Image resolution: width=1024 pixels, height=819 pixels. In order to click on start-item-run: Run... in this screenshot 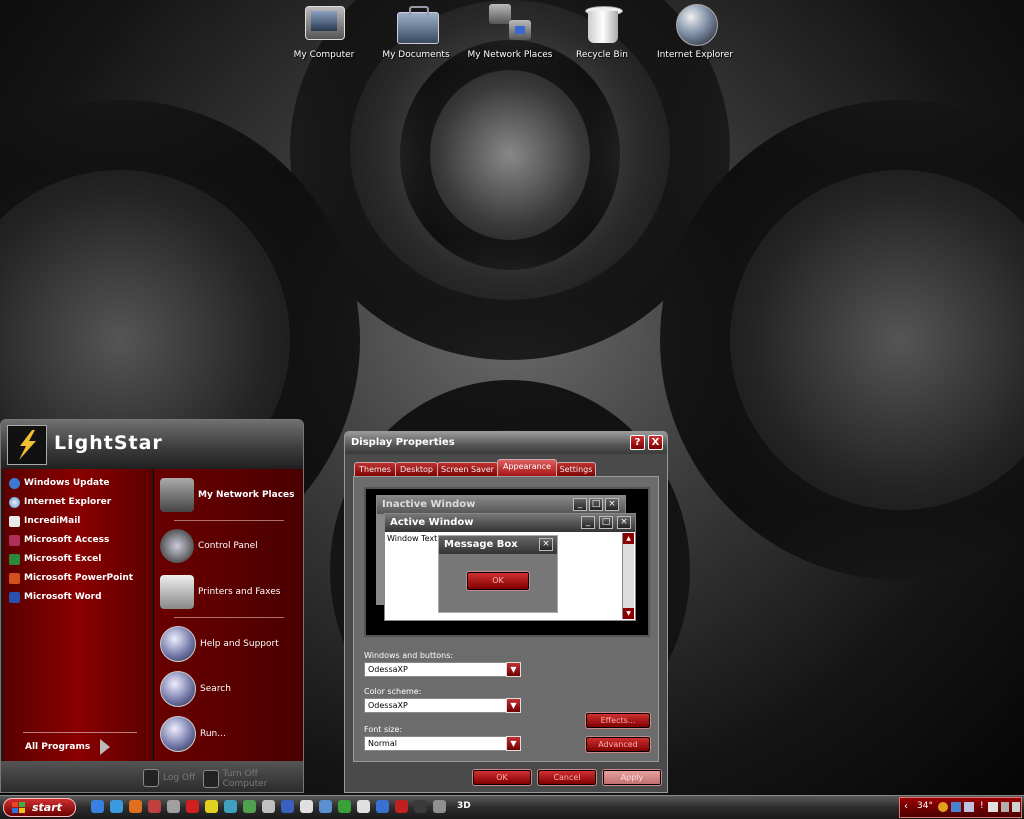, I will do `click(193, 734)`.